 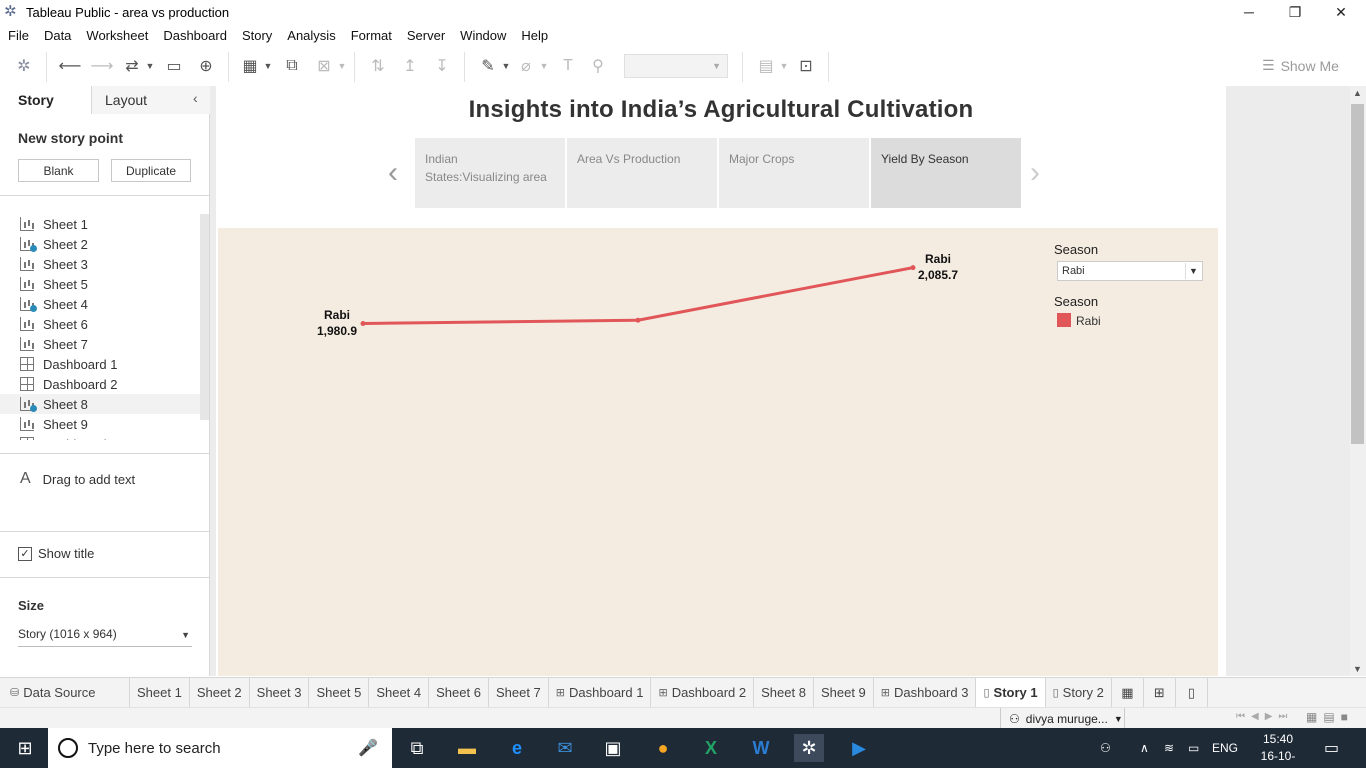 I want to click on clear-dropdown-icon: ▼, so click(x=342, y=66).